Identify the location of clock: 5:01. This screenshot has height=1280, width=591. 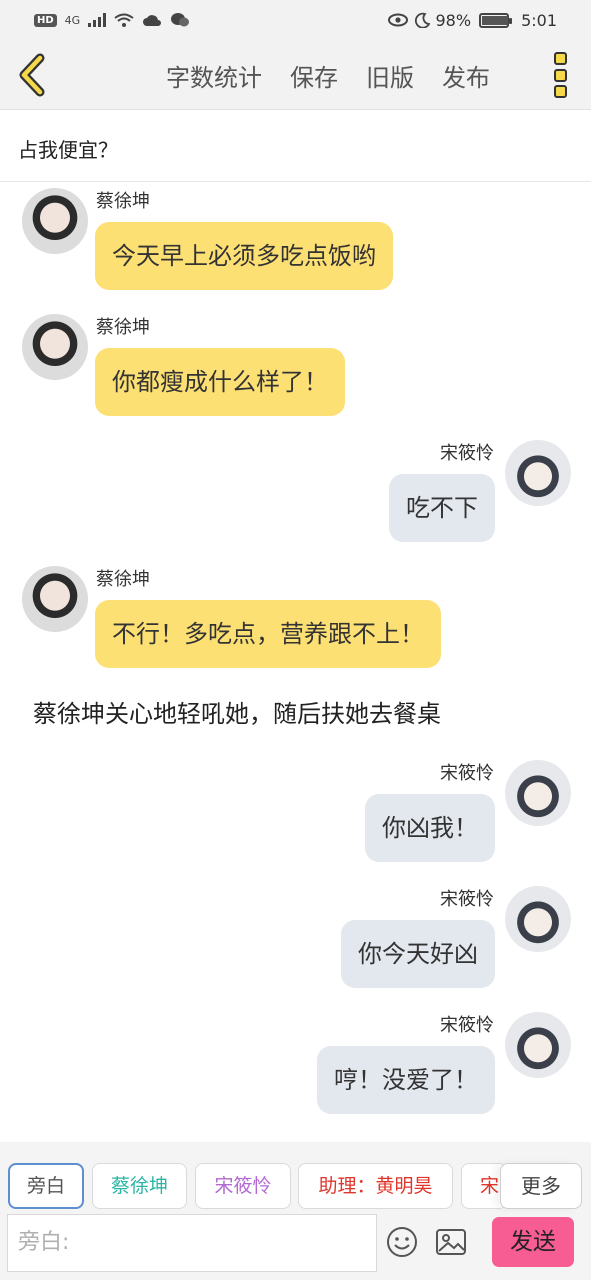
(539, 20).